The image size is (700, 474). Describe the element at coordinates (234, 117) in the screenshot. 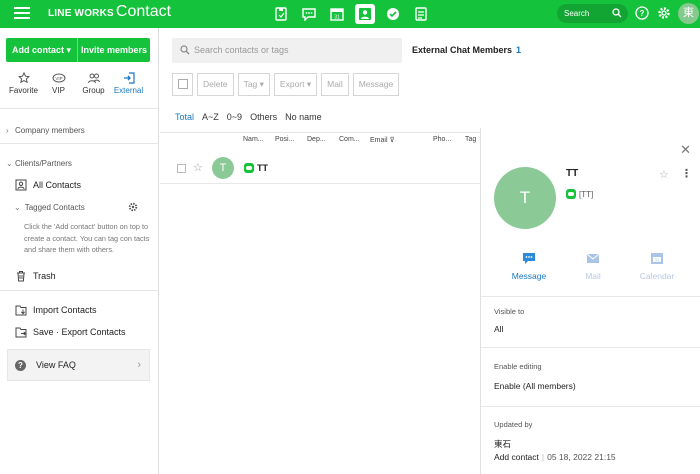

I see `filter-0-9: 0~9` at that location.